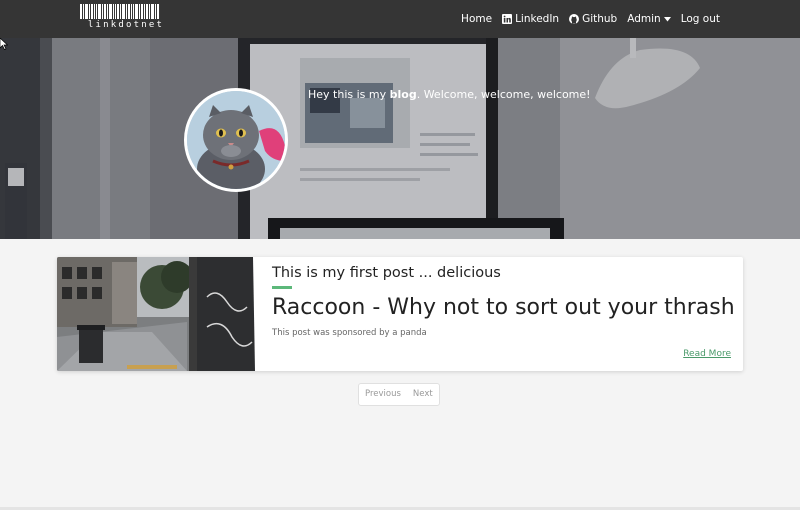 The image size is (800, 510). Describe the element at coordinates (126, 11) in the screenshot. I see `barcode-icon` at that location.